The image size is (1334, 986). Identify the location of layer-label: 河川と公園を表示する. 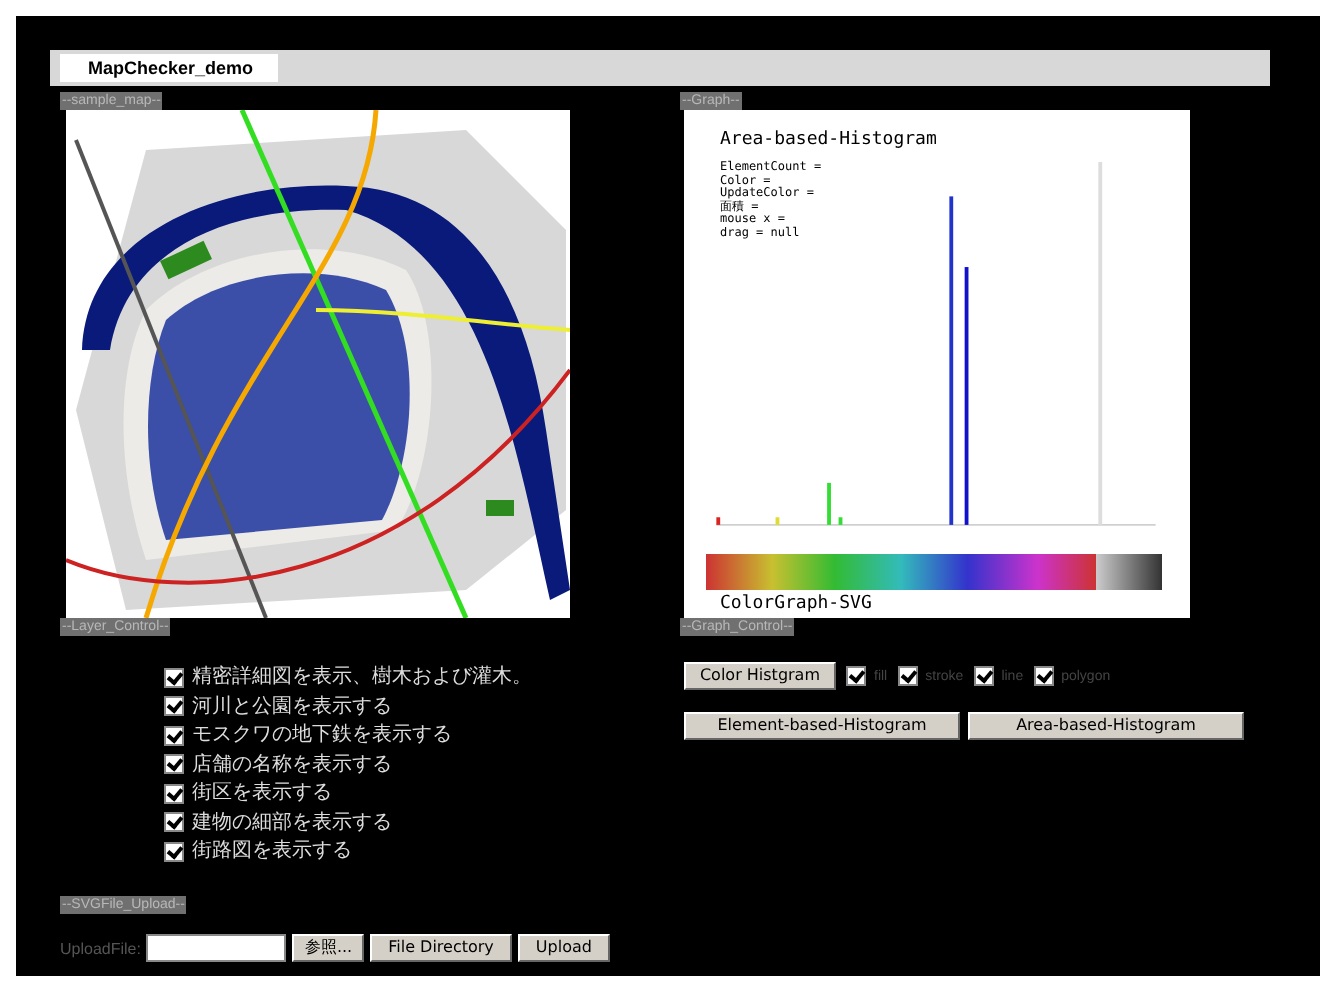
(292, 706).